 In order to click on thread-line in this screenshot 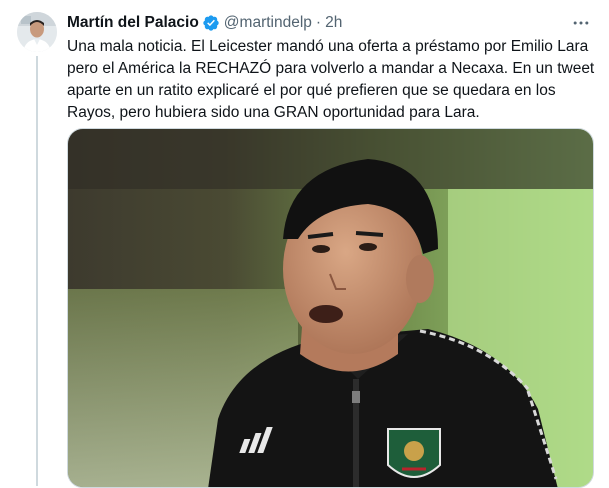, I will do `click(37, 271)`.